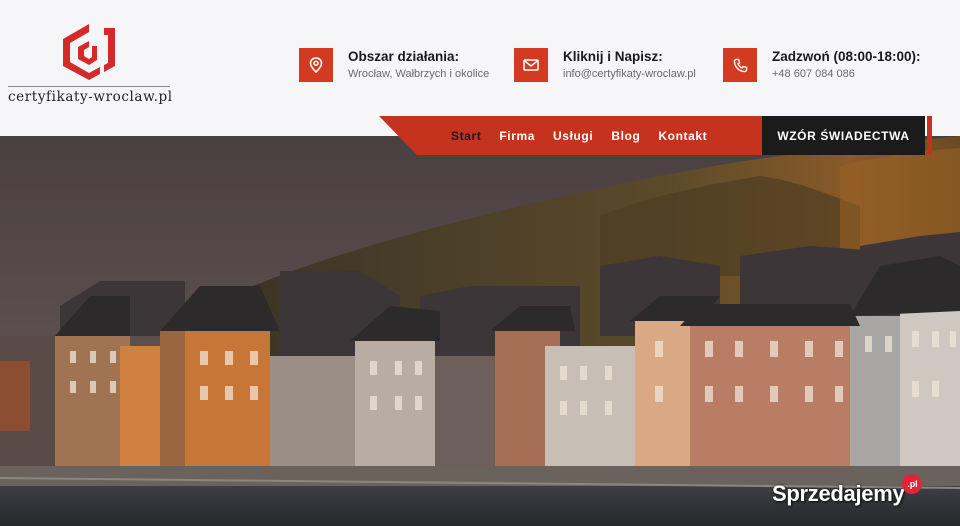  What do you see at coordinates (912, 484) in the screenshot?
I see `watermark-badge: .pl` at bounding box center [912, 484].